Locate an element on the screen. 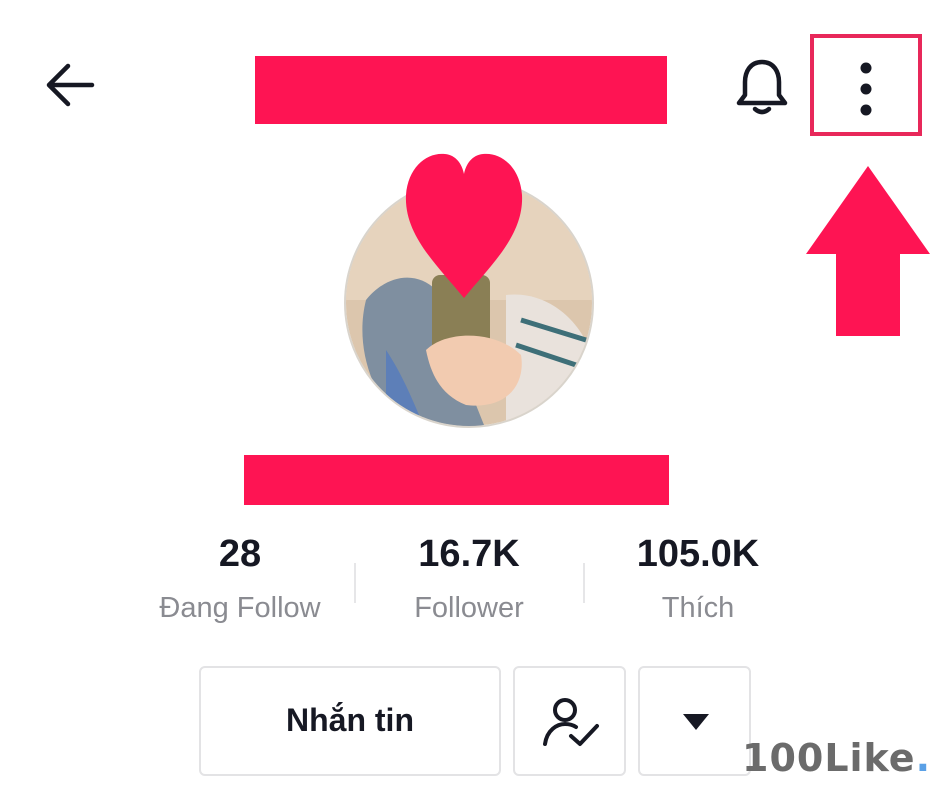 This screenshot has width=940, height=800. likes-label: Thích is located at coordinates (698, 608).